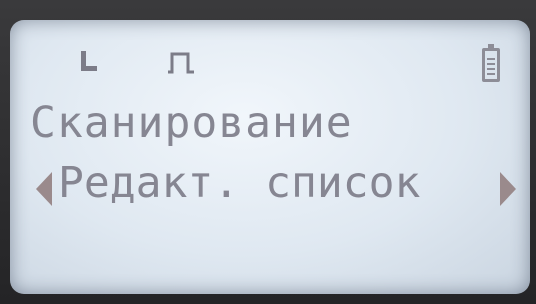 The width and height of the screenshot is (536, 304). I want to click on battery-icon, so click(491, 63).